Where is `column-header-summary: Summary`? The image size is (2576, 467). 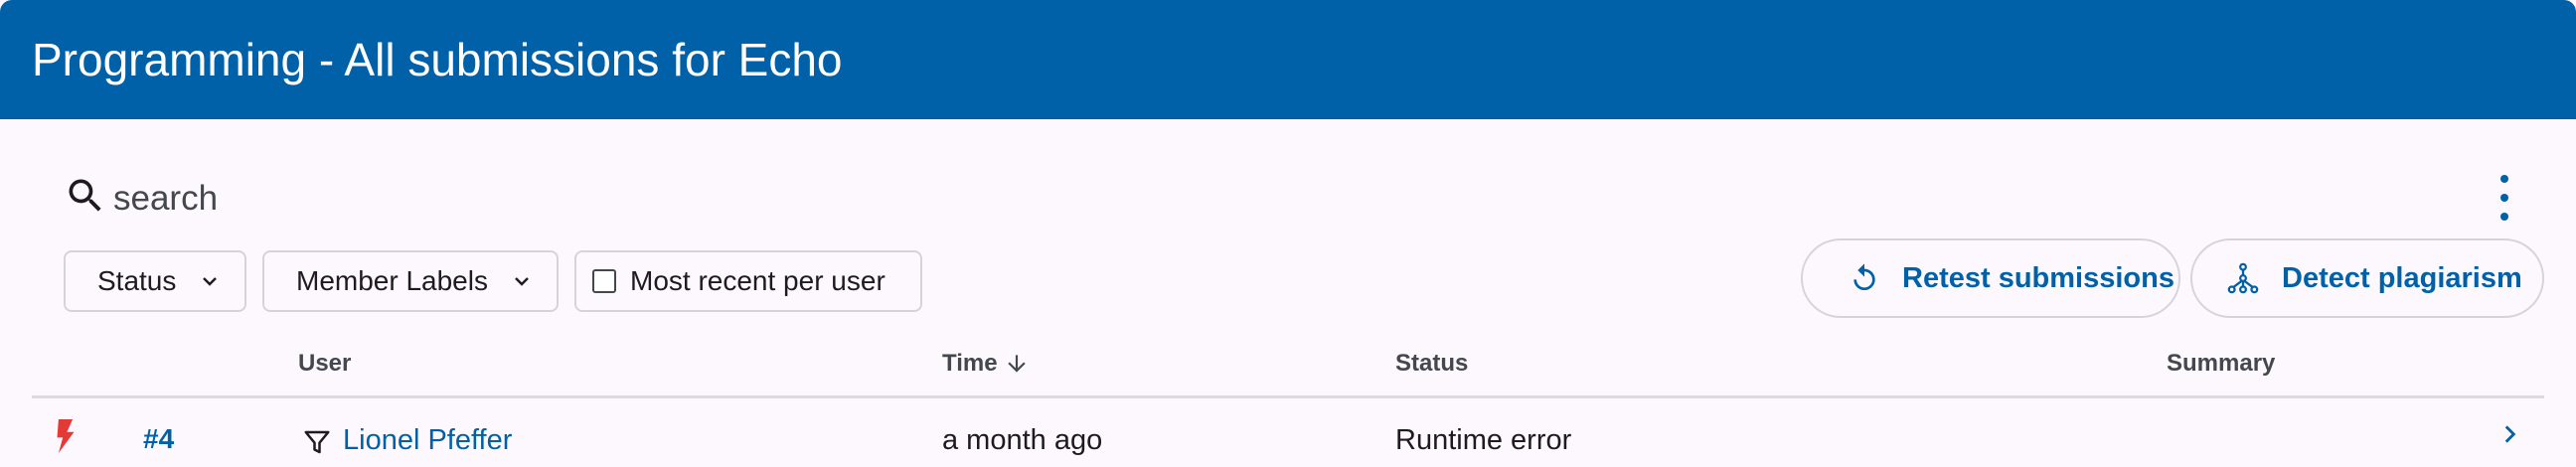
column-header-summary: Summary is located at coordinates (2221, 364).